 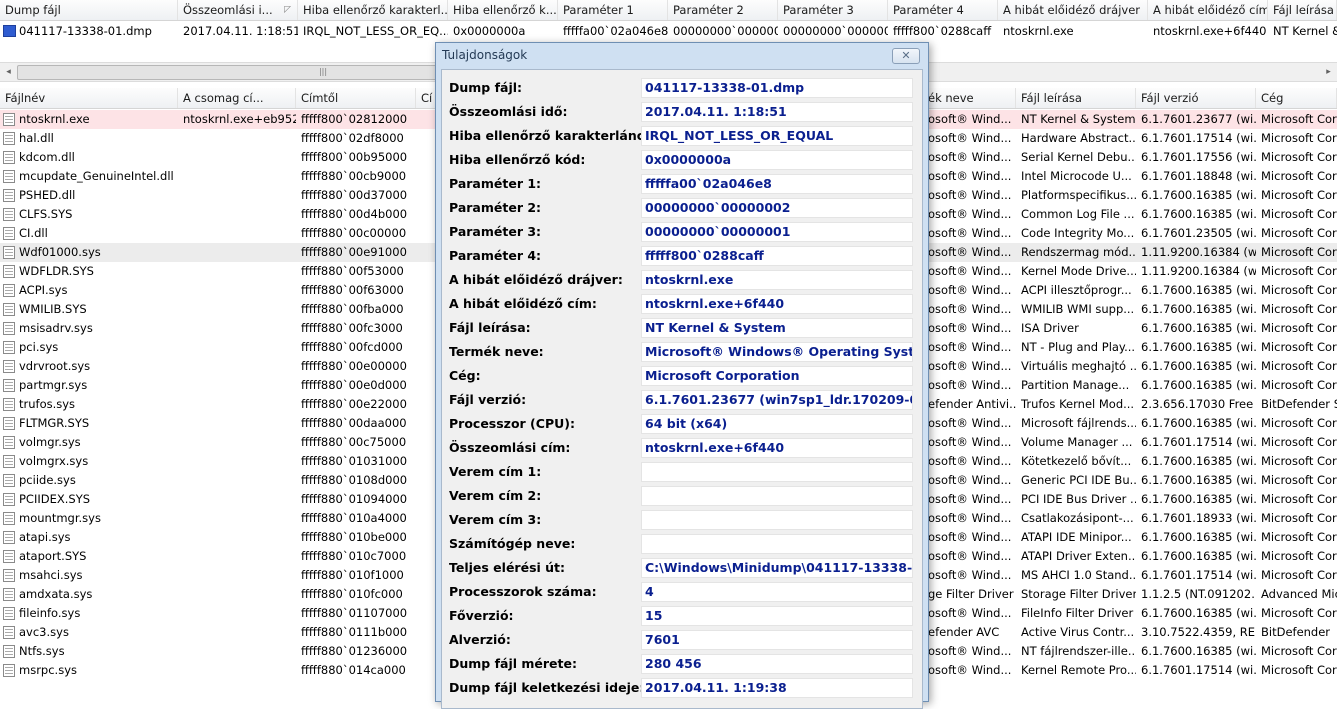 I want to click on col-header-file-desc: Fájl leírása, so click(x=1302, y=10).